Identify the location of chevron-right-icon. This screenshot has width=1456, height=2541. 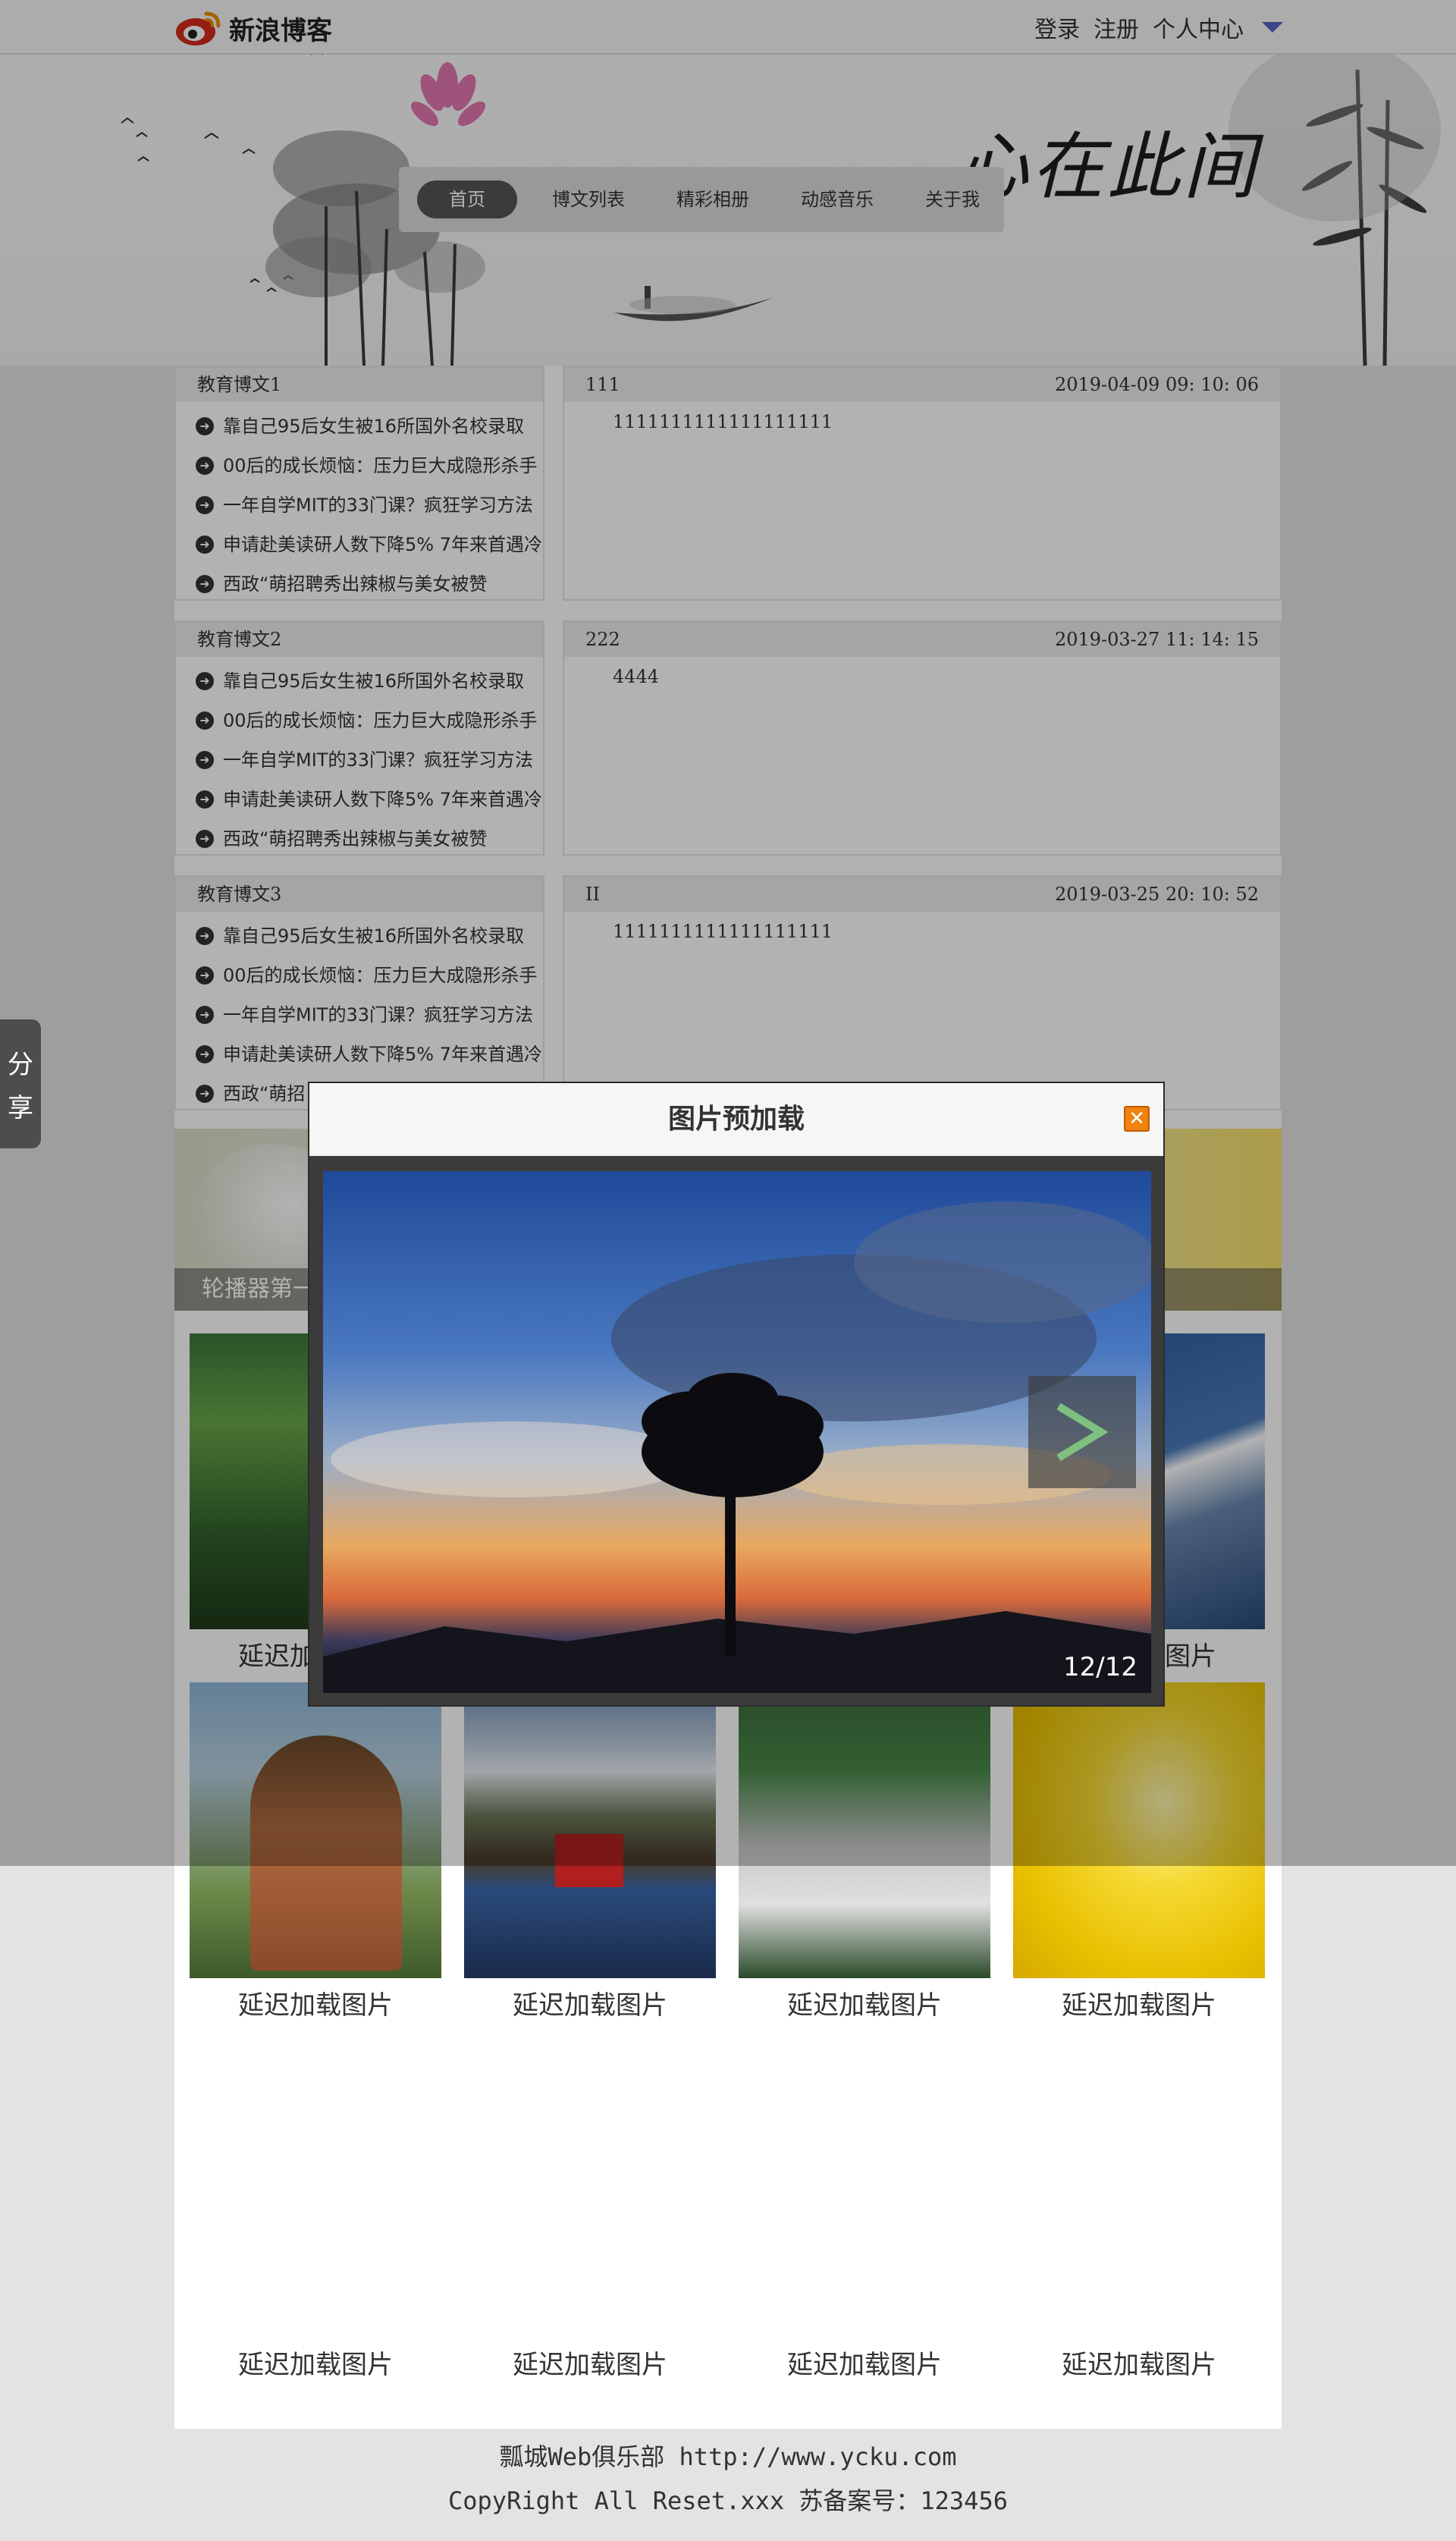
(1082, 1432).